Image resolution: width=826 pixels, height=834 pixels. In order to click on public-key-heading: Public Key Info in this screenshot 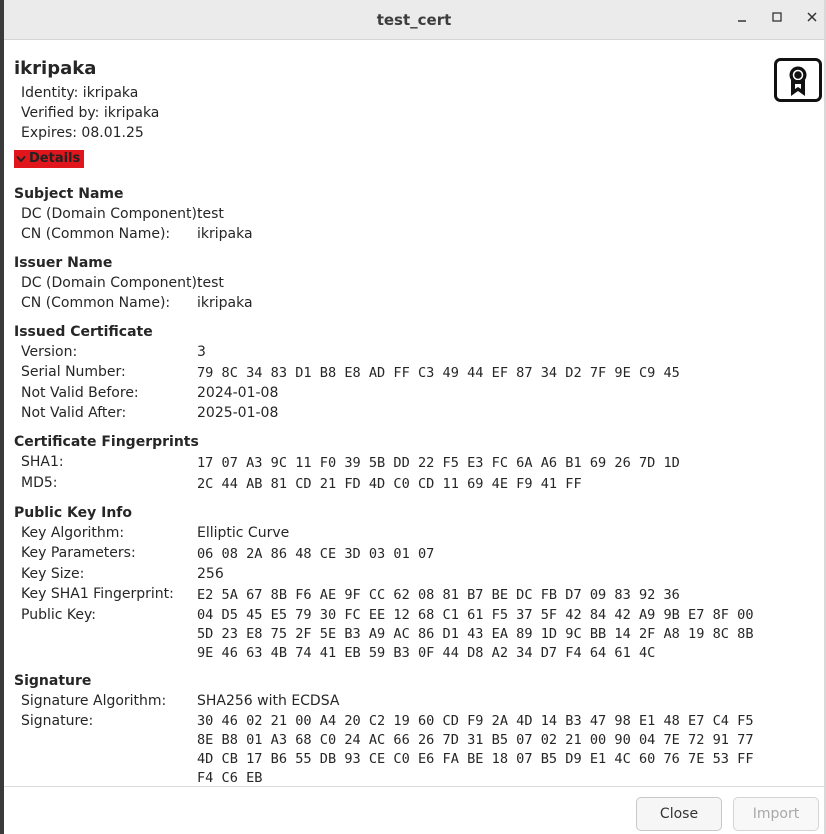, I will do `click(73, 513)`.